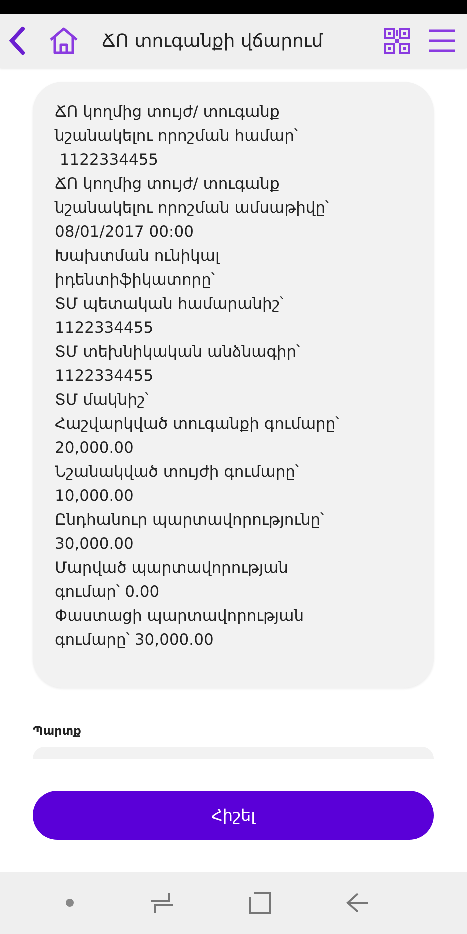 This screenshot has width=467, height=934. Describe the element at coordinates (18, 41) in the screenshot. I see `back-icon` at that location.